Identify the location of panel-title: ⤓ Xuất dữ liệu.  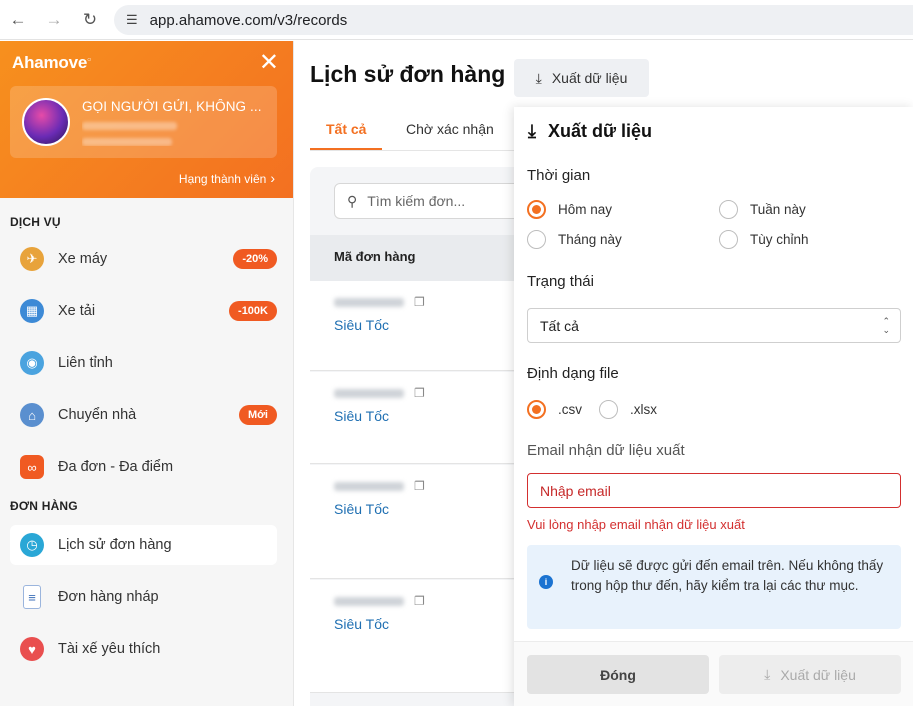
(590, 131).